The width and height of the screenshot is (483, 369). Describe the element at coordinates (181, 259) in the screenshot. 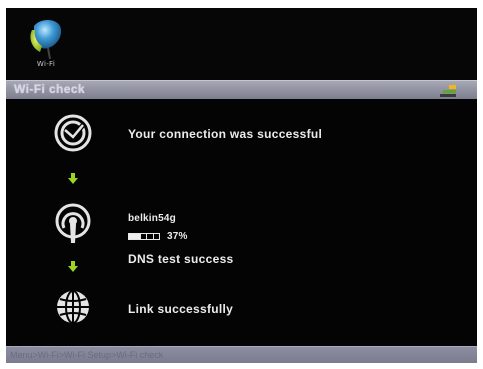

I see `dns-status-text: DNS test success` at that location.